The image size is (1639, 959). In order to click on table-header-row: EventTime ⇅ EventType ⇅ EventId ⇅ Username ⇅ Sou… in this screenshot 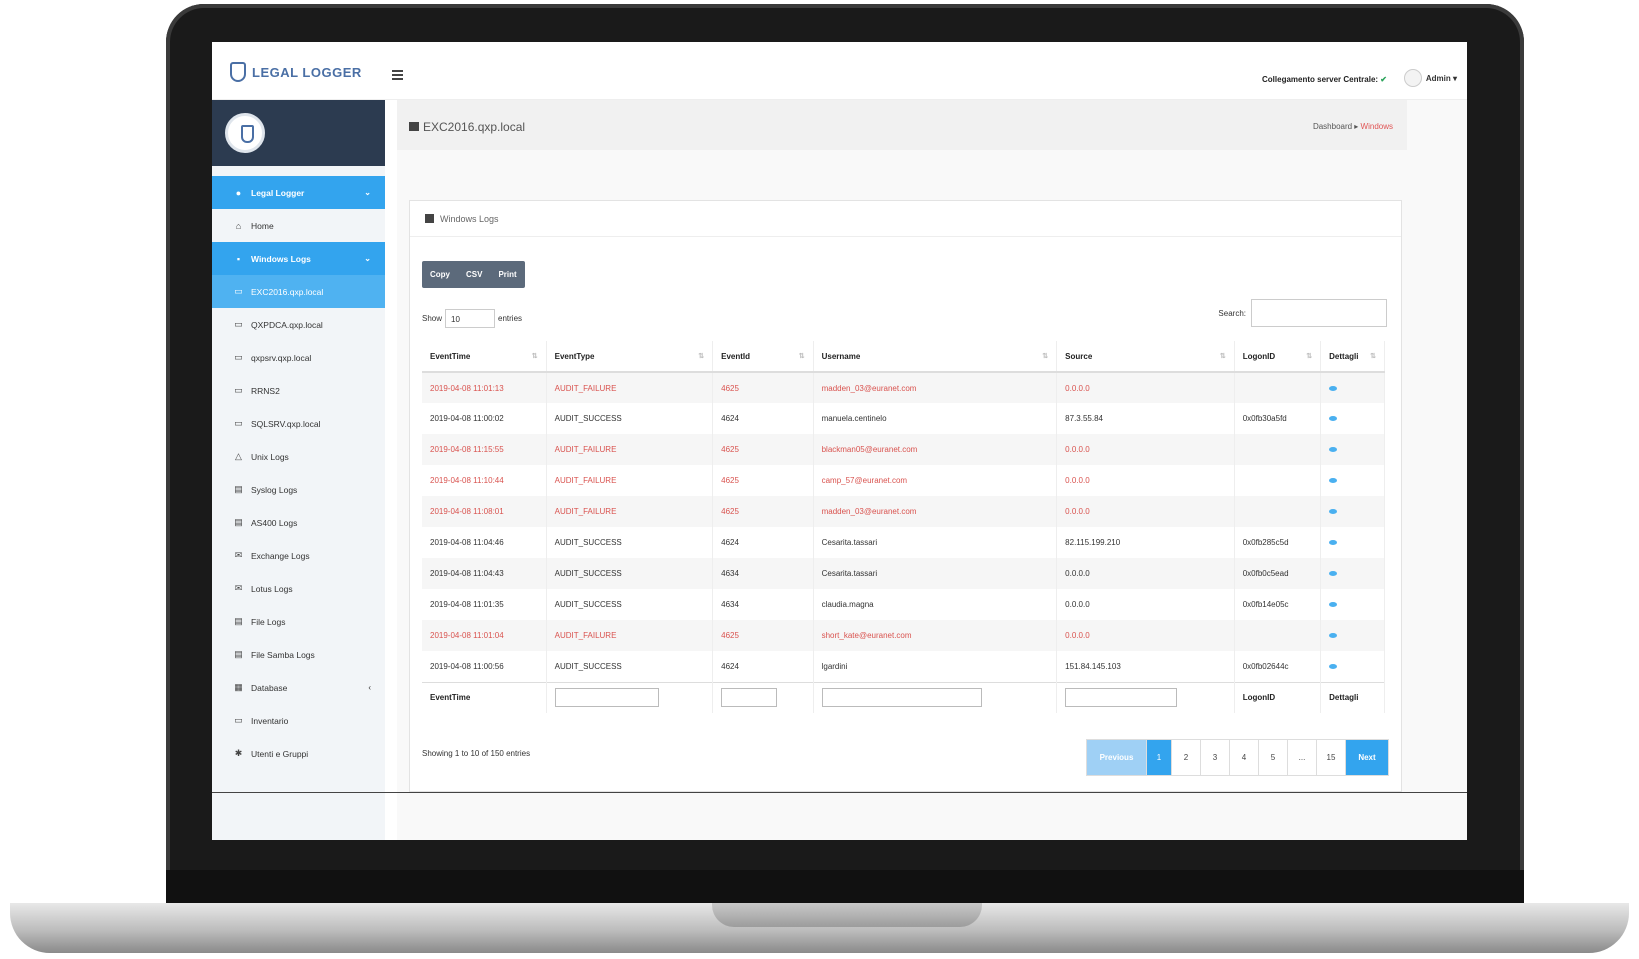, I will do `click(903, 357)`.